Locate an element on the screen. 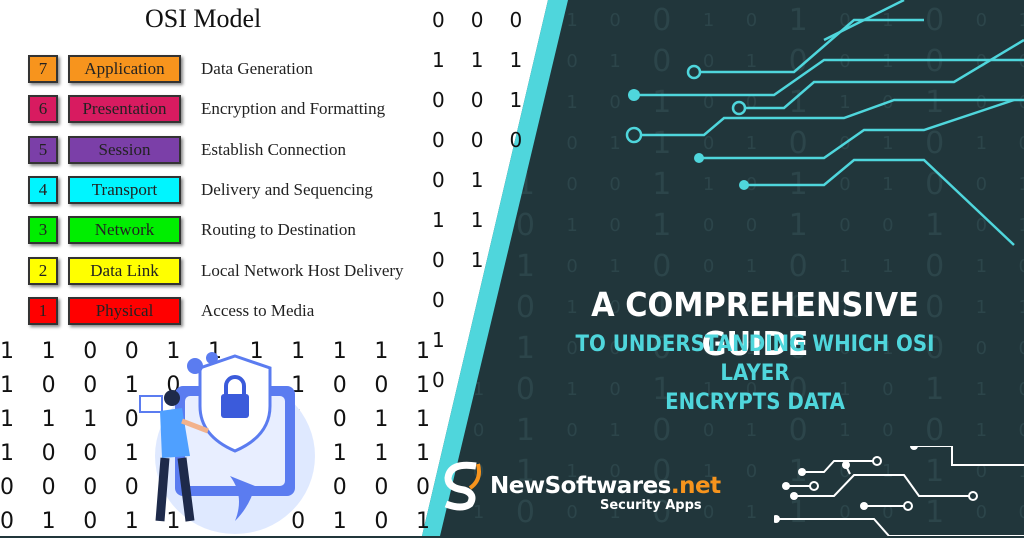  osi-layer-6: 6 Presentation Encryption and Formatting is located at coordinates (207, 109).